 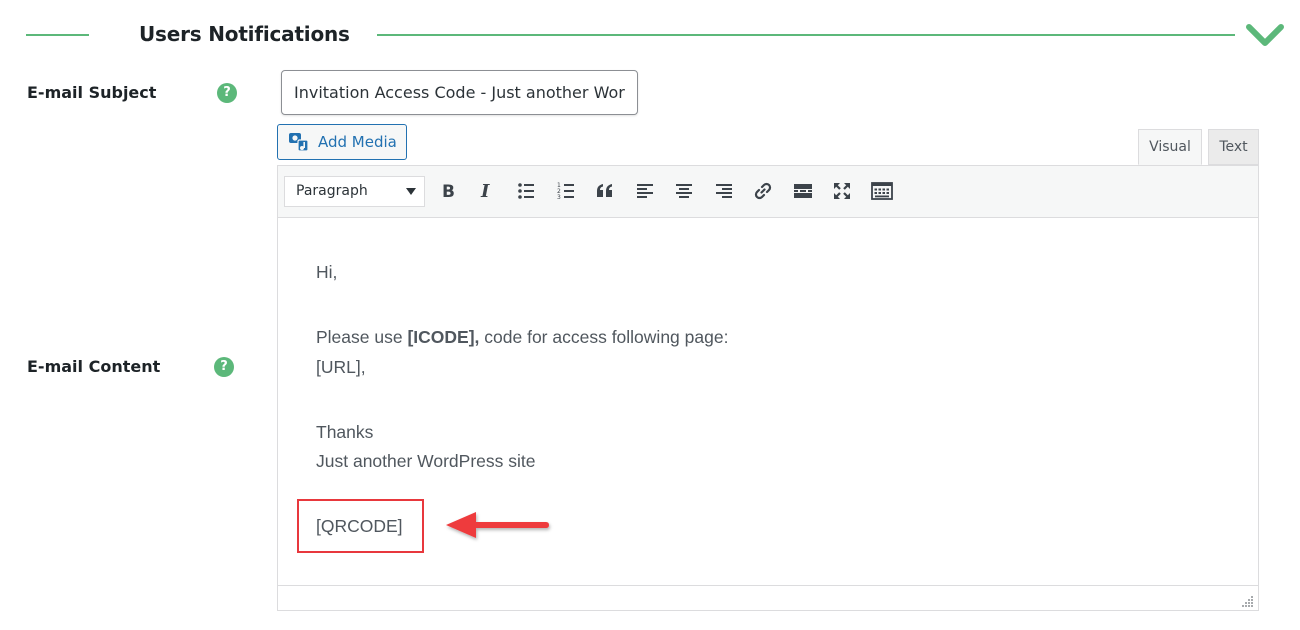 I want to click on blockquote-icon, so click(x=604, y=190).